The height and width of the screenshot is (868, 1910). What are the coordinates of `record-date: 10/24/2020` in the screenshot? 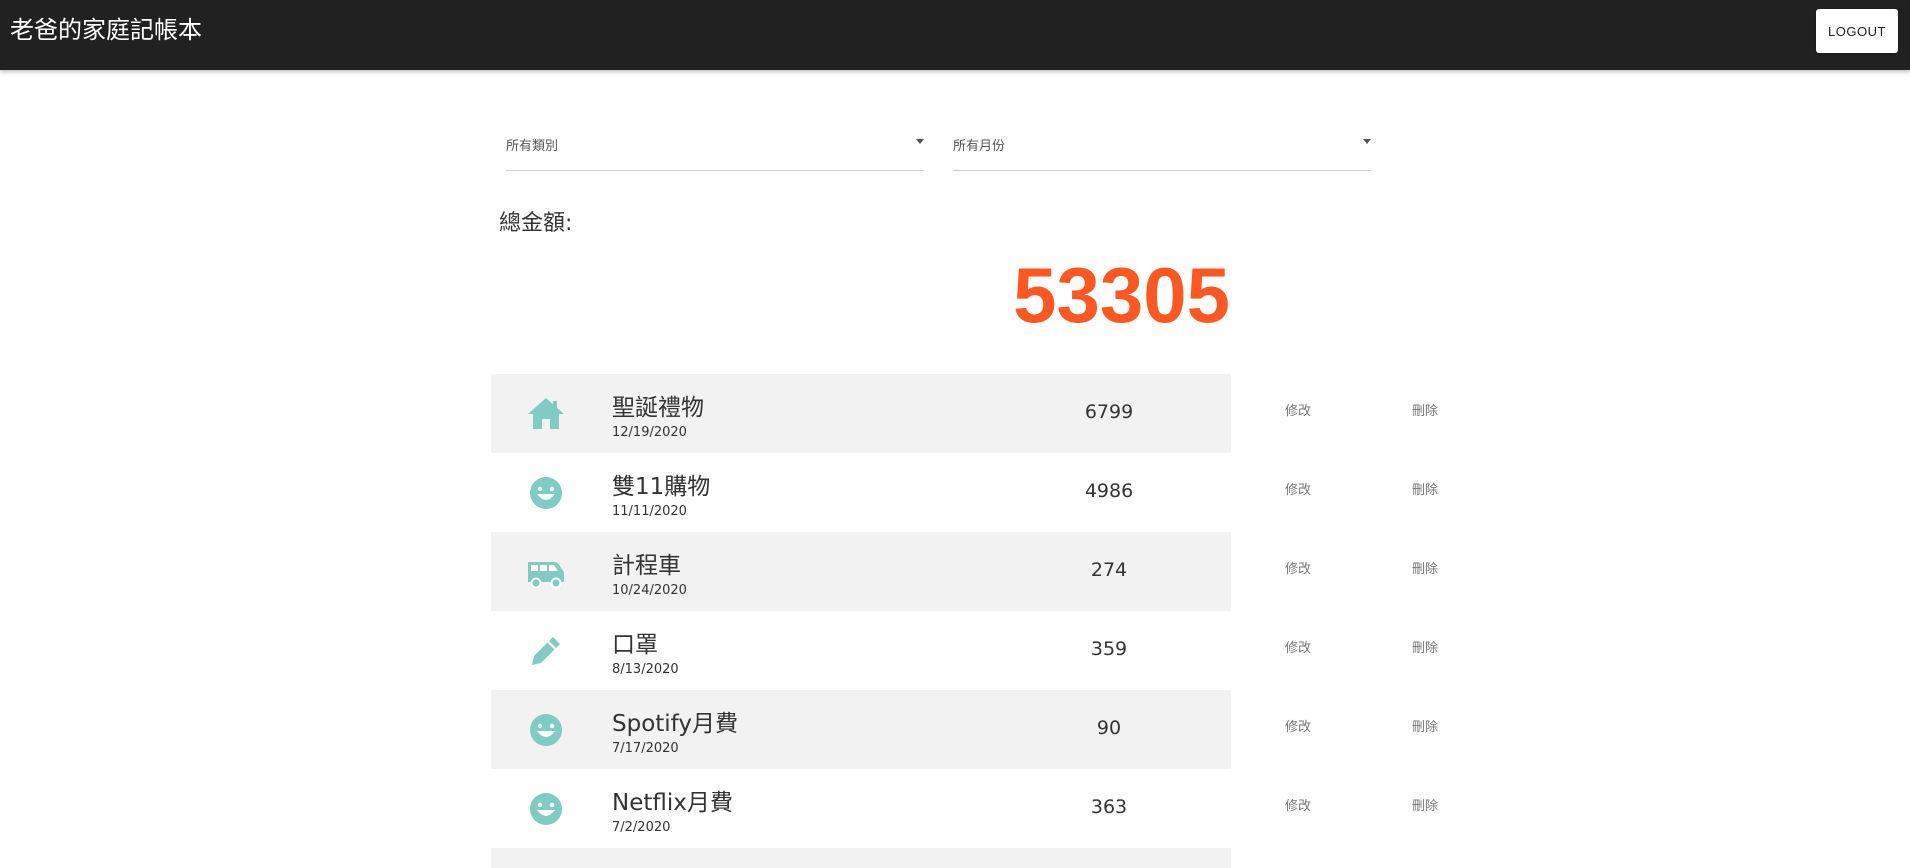 It's located at (649, 590).